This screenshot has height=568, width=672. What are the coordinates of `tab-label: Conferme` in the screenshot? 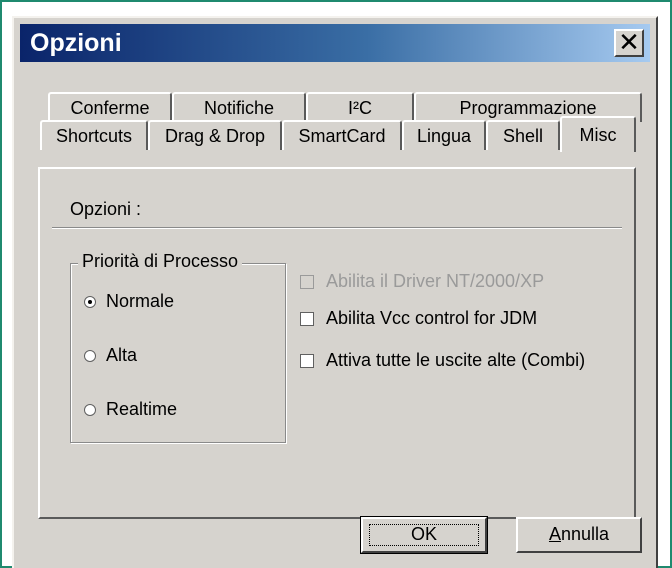 It's located at (110, 108).